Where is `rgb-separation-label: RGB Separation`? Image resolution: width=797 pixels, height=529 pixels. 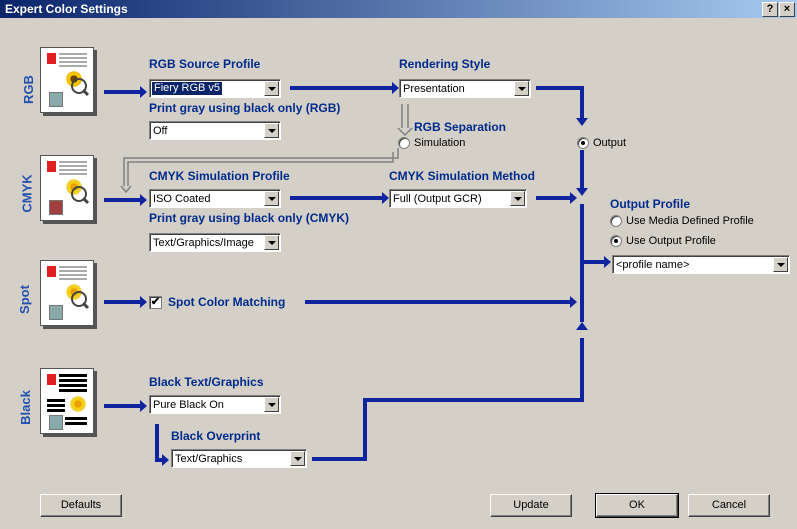 rgb-separation-label: RGB Separation is located at coordinates (460, 127).